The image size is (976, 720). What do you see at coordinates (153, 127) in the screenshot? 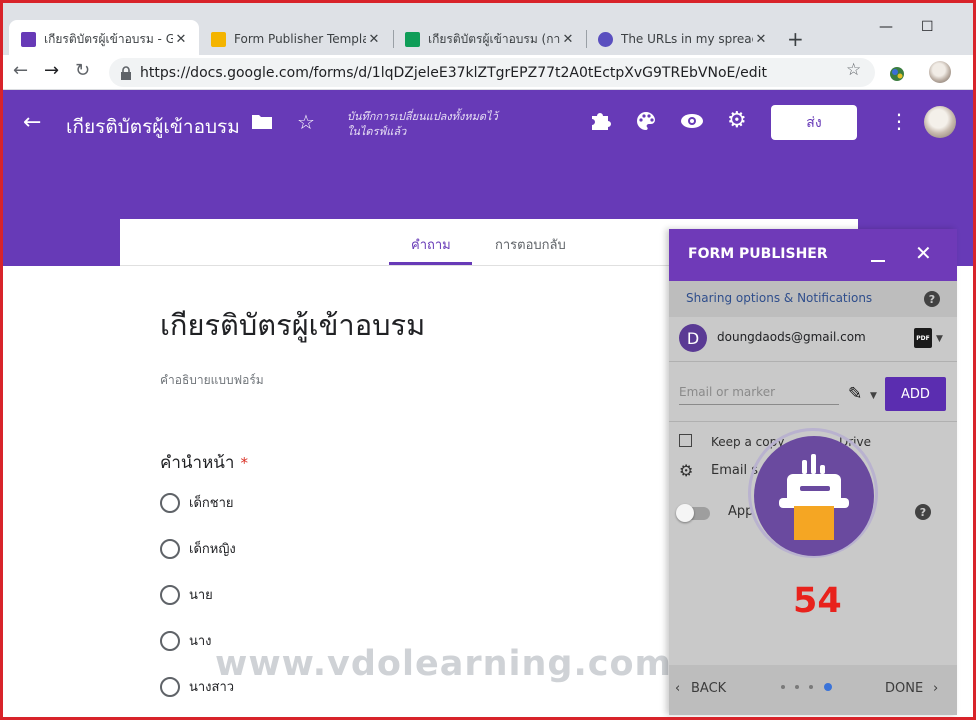
I see `form-name: เกียรติบัตรผู้เข้าอบรม` at bounding box center [153, 127].